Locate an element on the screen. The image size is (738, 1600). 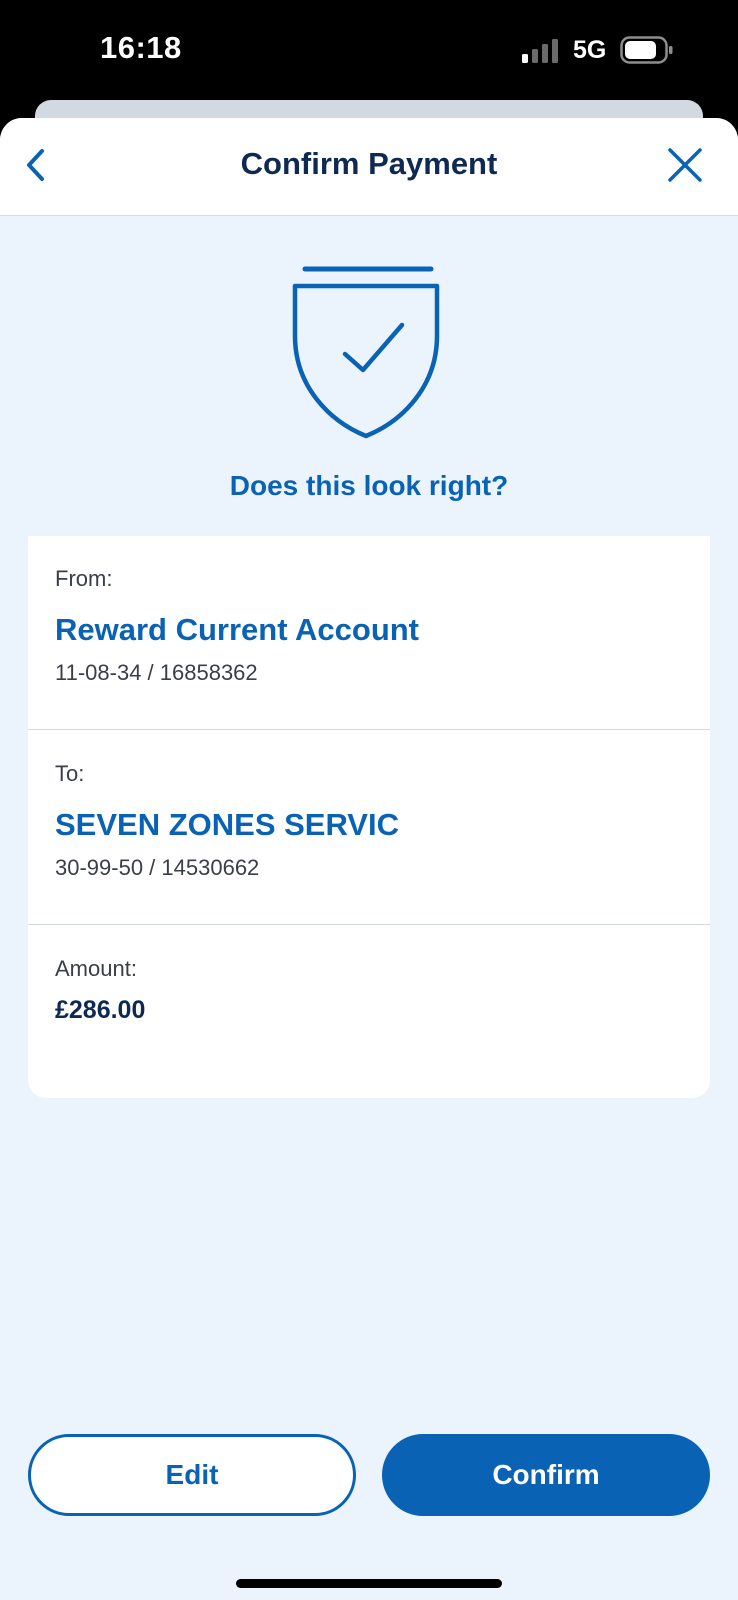
close-button is located at coordinates (685, 165).